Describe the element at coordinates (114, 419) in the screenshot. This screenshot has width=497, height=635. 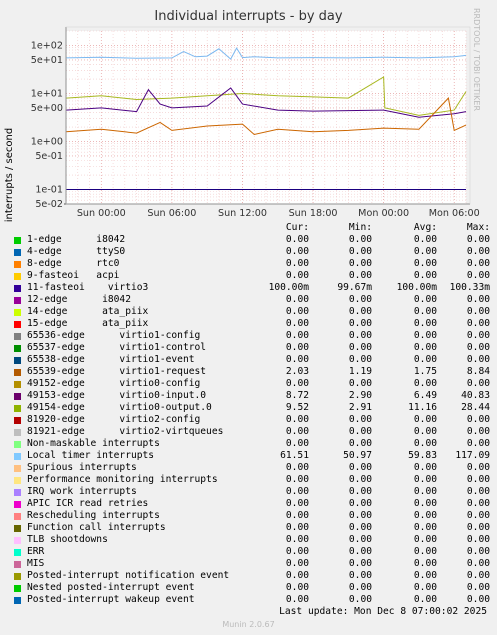
I see `legend-label: 81920-edge virtio2-config` at that location.